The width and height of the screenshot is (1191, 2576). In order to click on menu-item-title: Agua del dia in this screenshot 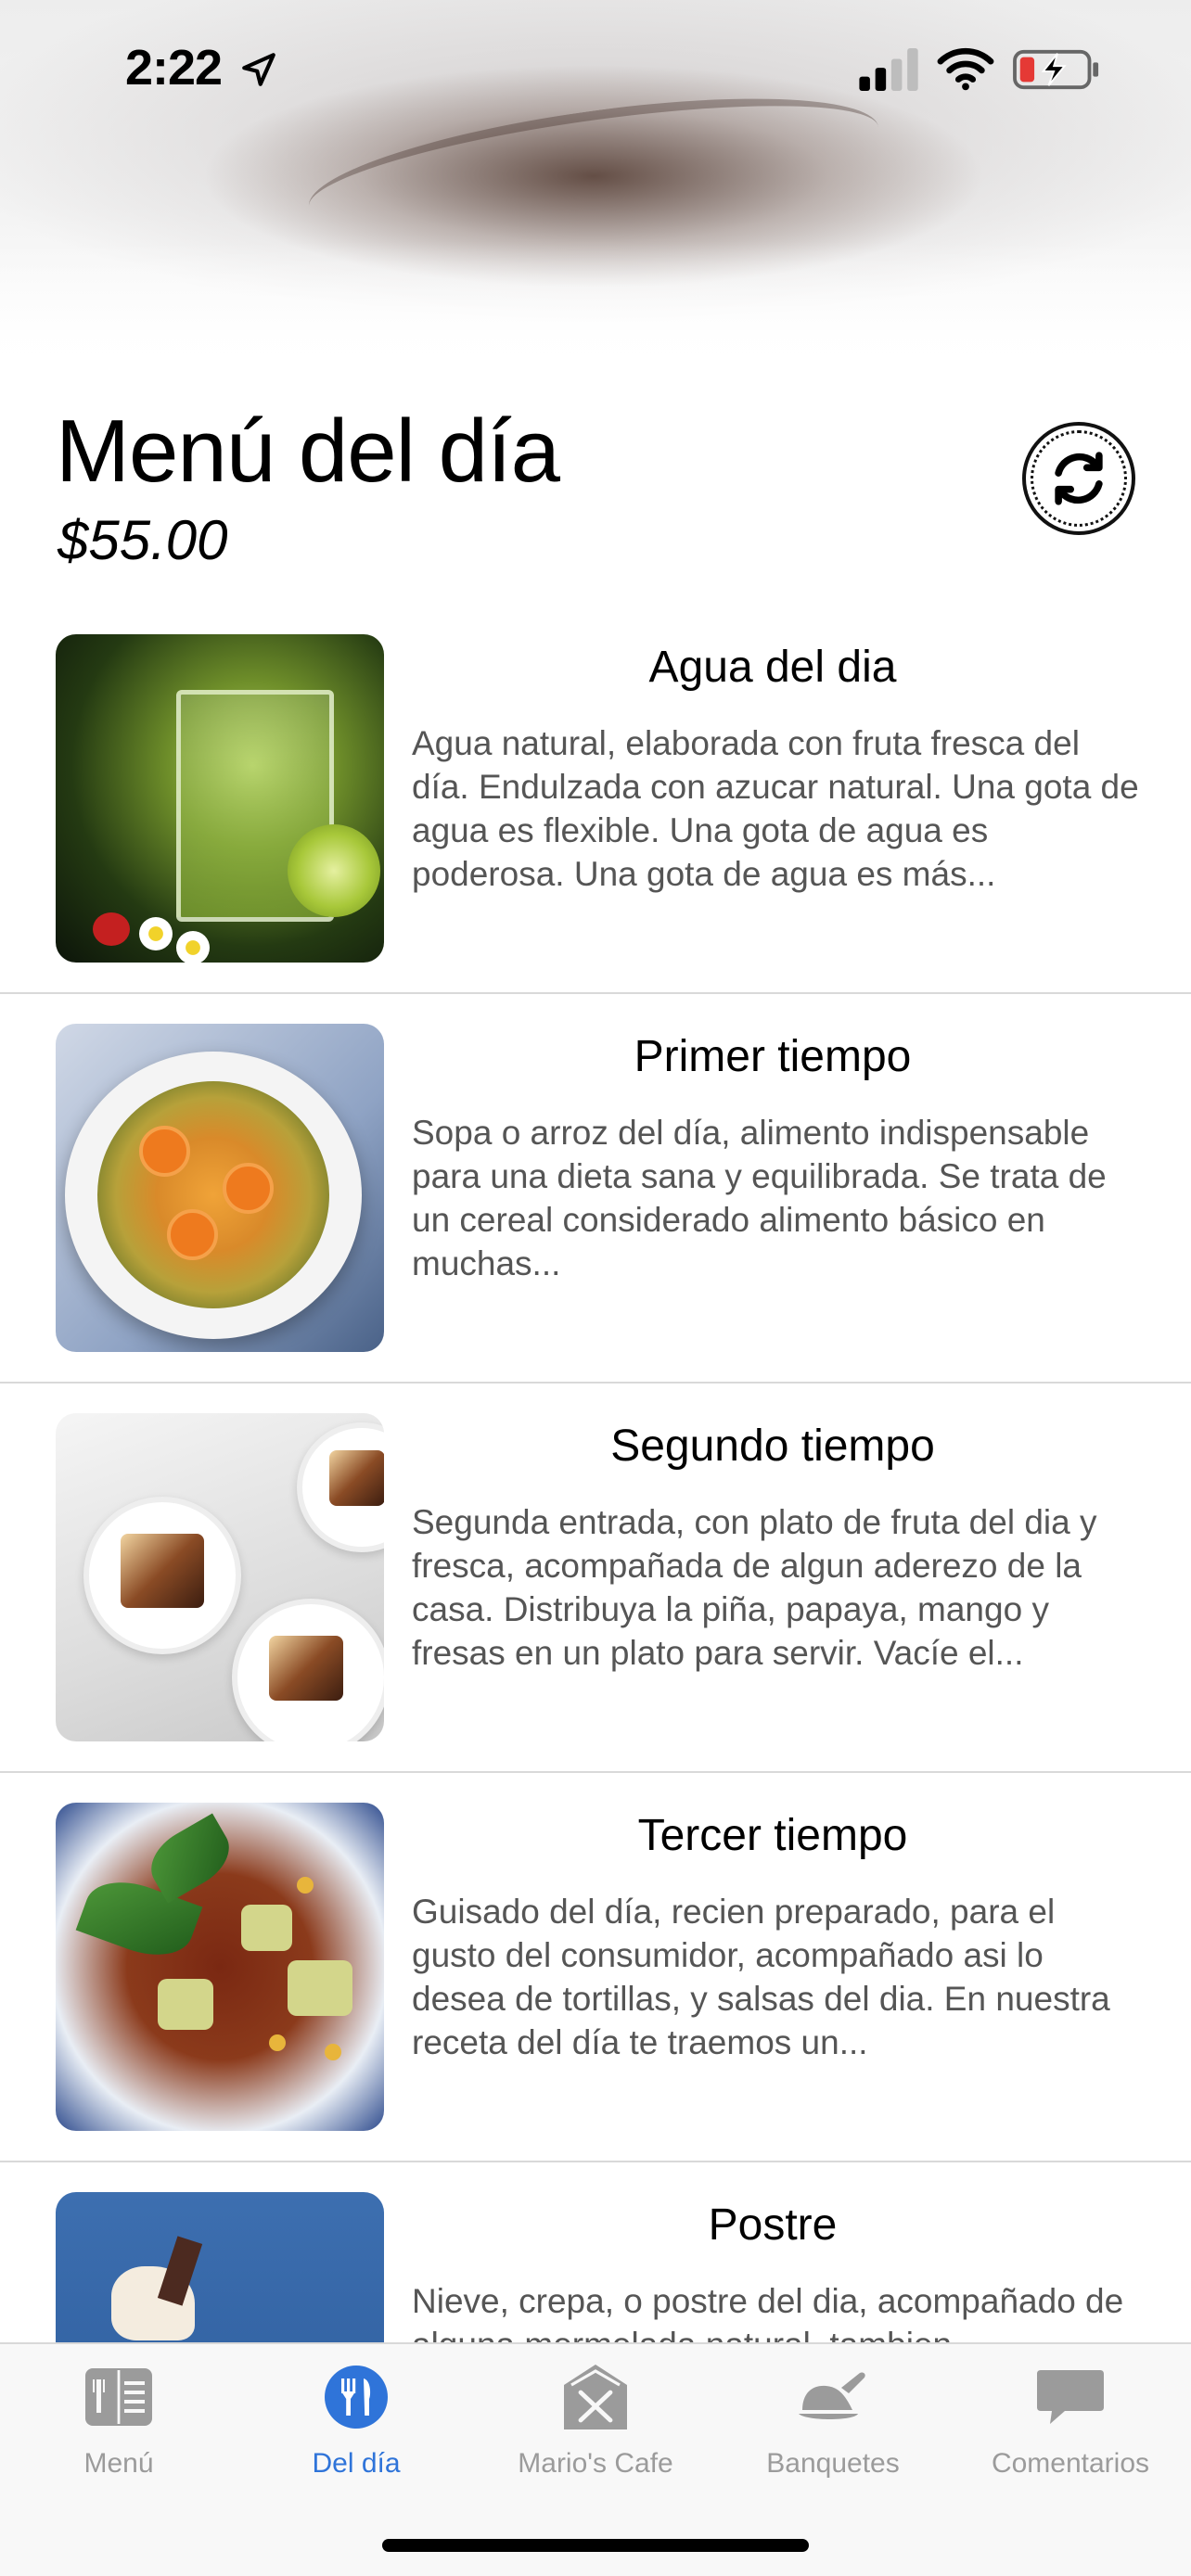, I will do `click(772, 667)`.